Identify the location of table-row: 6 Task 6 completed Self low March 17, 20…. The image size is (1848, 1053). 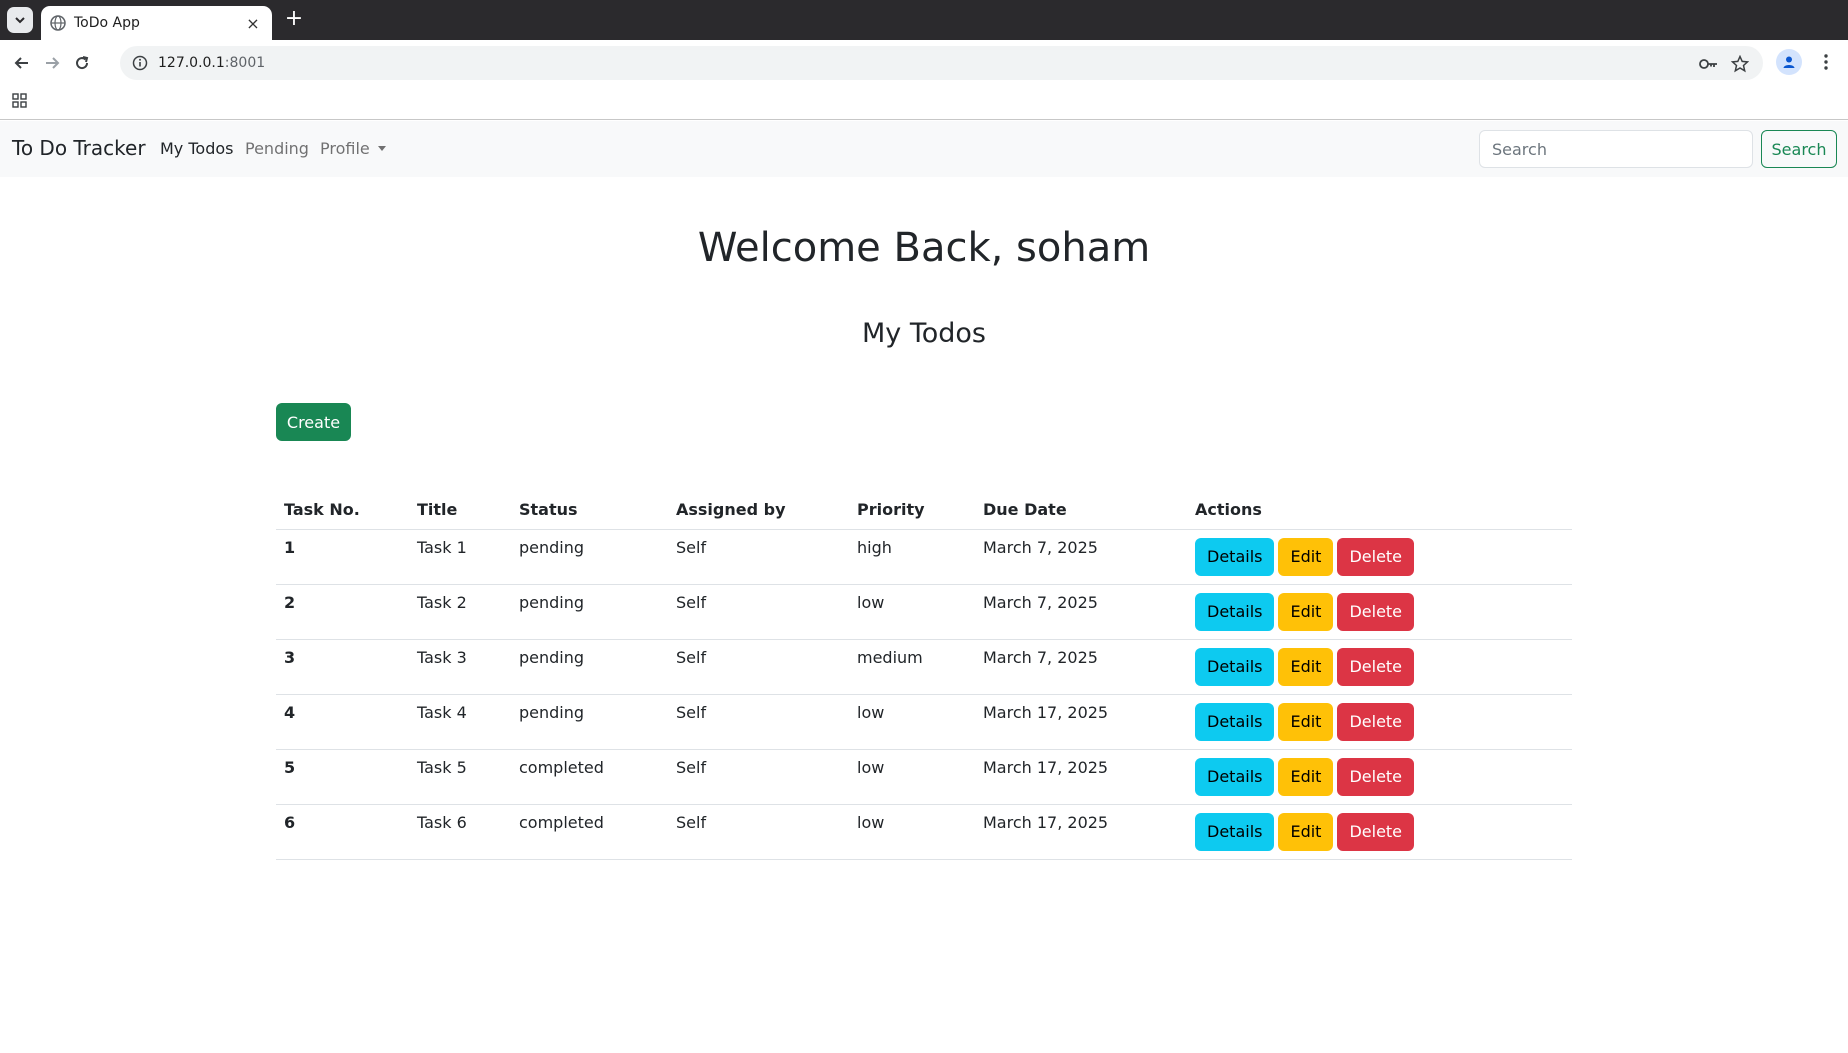
(924, 832).